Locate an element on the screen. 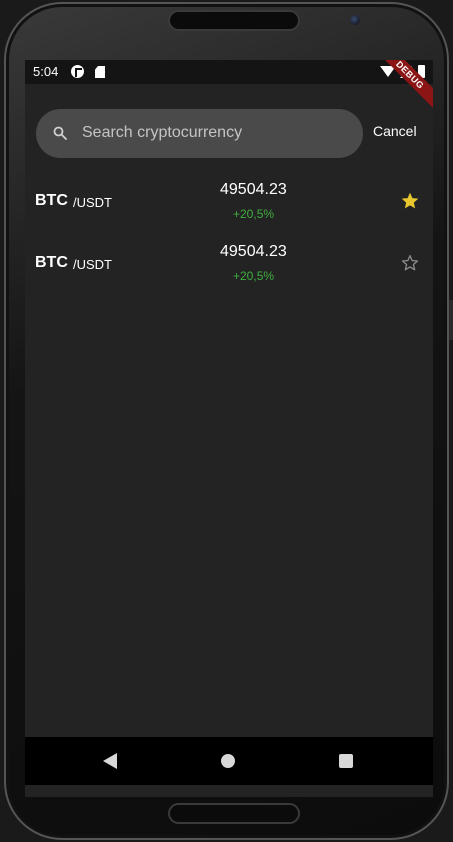  recents-icon is located at coordinates (346, 761).